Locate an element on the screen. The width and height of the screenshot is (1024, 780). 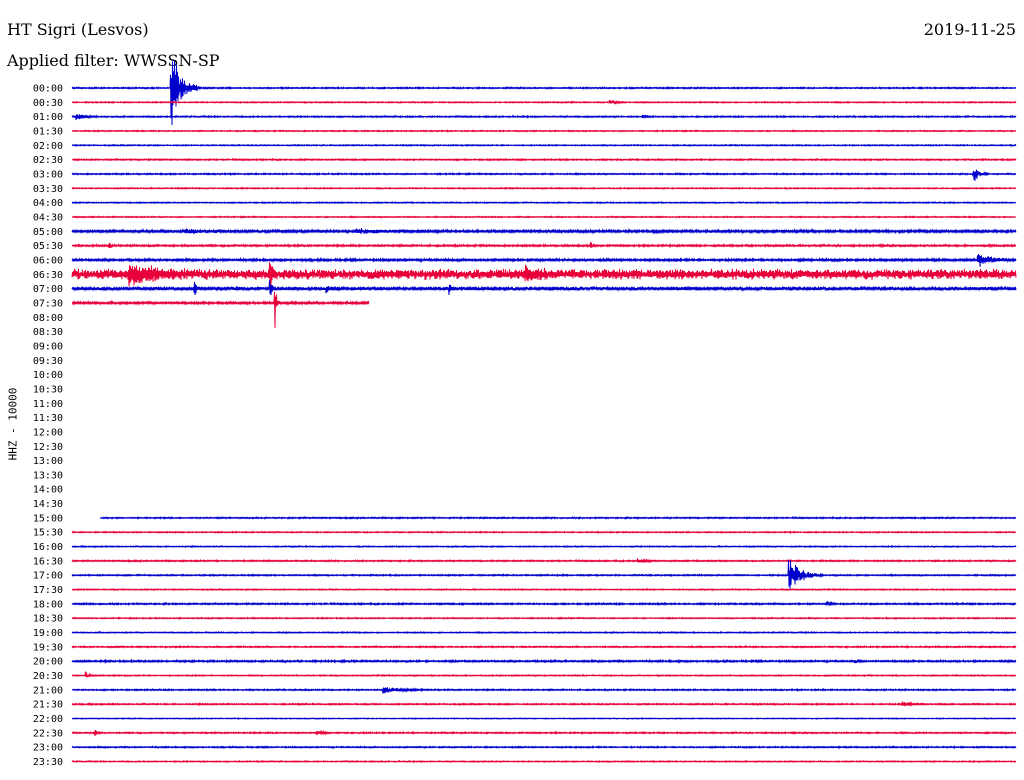
row-time-label: 13:30 is located at coordinates (48, 475).